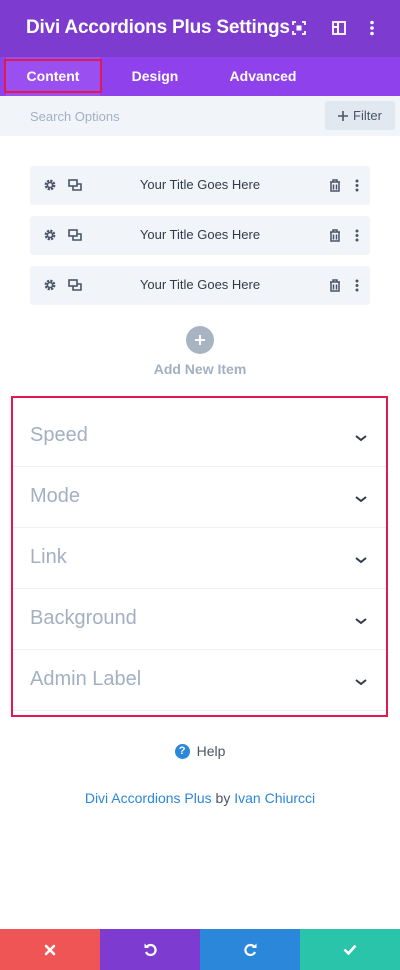  I want to click on expand-icon, so click(299, 28).